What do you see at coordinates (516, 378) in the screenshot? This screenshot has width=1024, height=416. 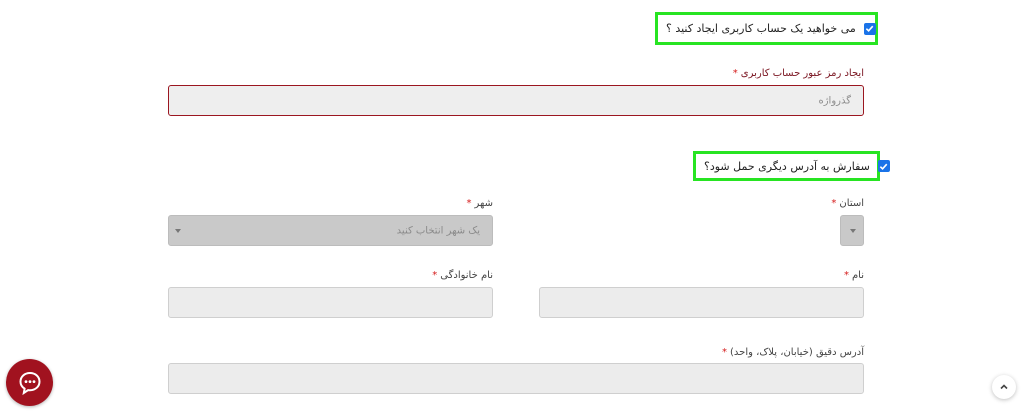 I see `address-input` at bounding box center [516, 378].